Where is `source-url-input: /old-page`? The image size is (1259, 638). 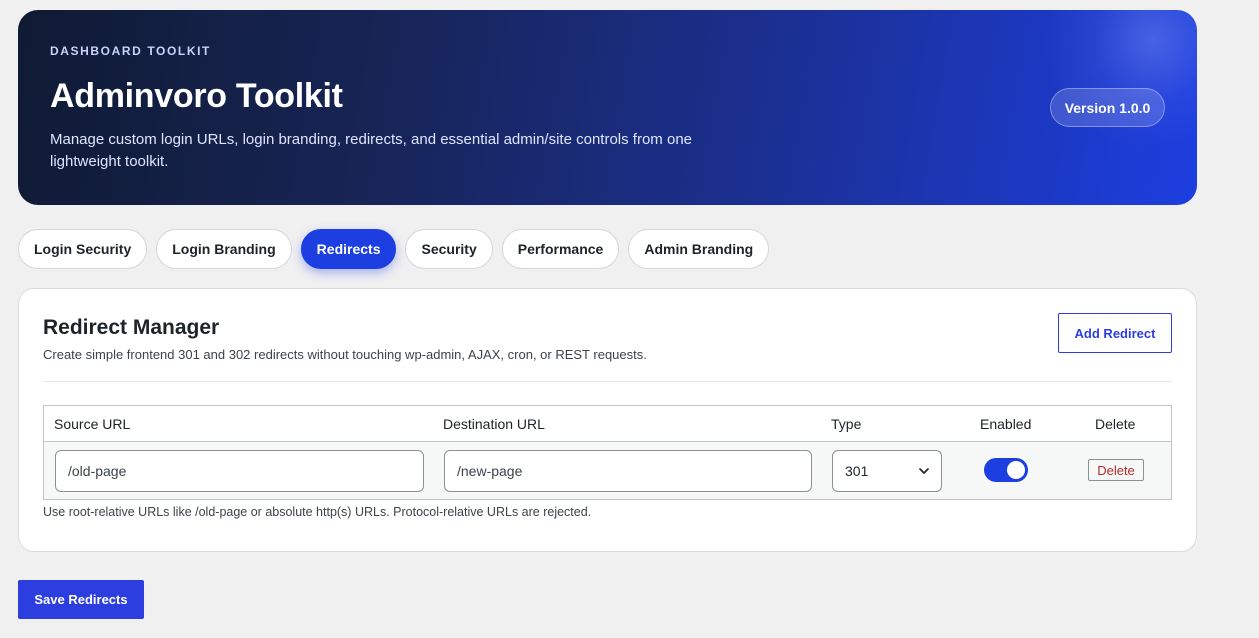
source-url-input: /old-page is located at coordinates (239, 471).